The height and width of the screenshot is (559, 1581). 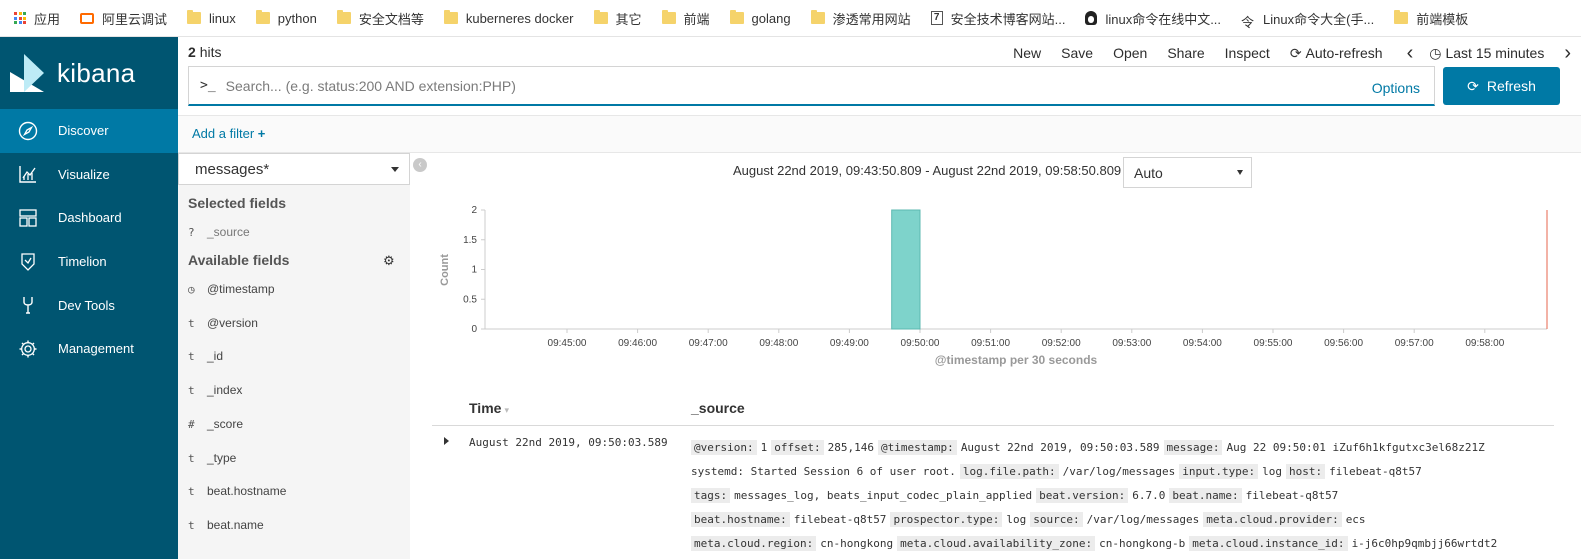 What do you see at coordinates (1027, 53) in the screenshot?
I see `new-button: New` at bounding box center [1027, 53].